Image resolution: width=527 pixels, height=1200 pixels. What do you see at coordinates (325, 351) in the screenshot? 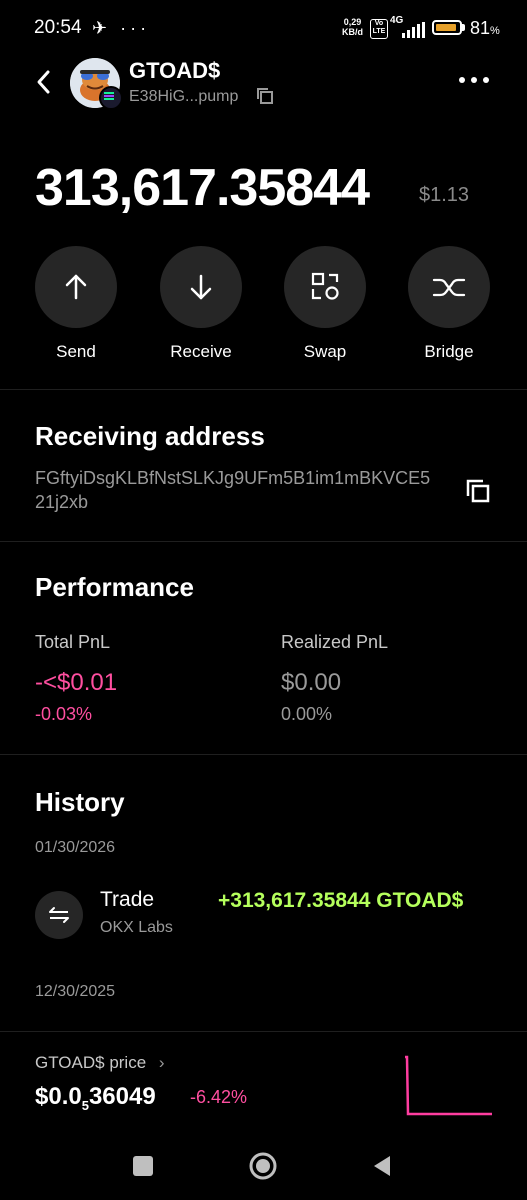
I see `swap-label: Swap` at bounding box center [325, 351].